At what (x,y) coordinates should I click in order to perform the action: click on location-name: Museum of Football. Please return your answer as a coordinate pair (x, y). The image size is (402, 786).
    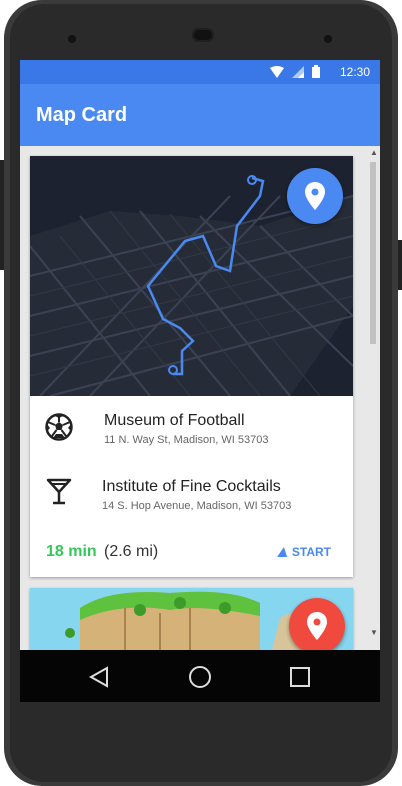
    Looking at the image, I should click on (174, 420).